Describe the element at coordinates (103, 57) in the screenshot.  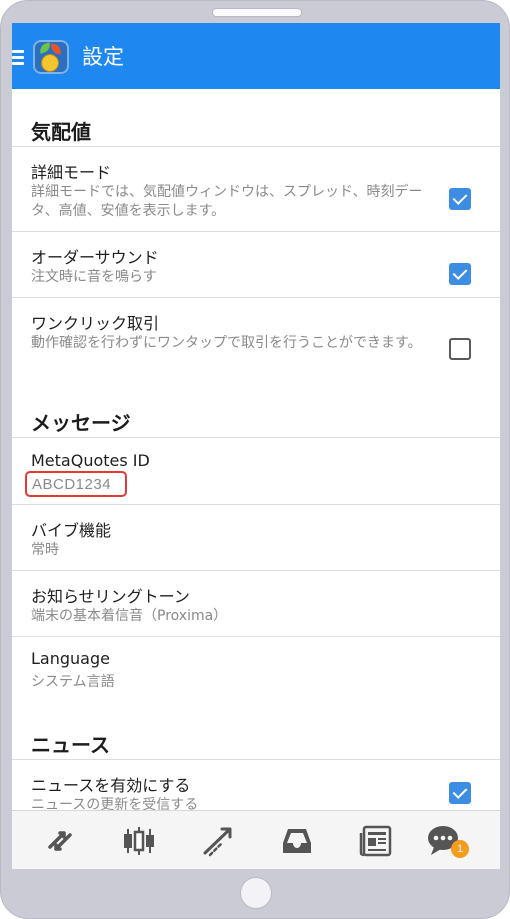
I see `page-title: 設定` at that location.